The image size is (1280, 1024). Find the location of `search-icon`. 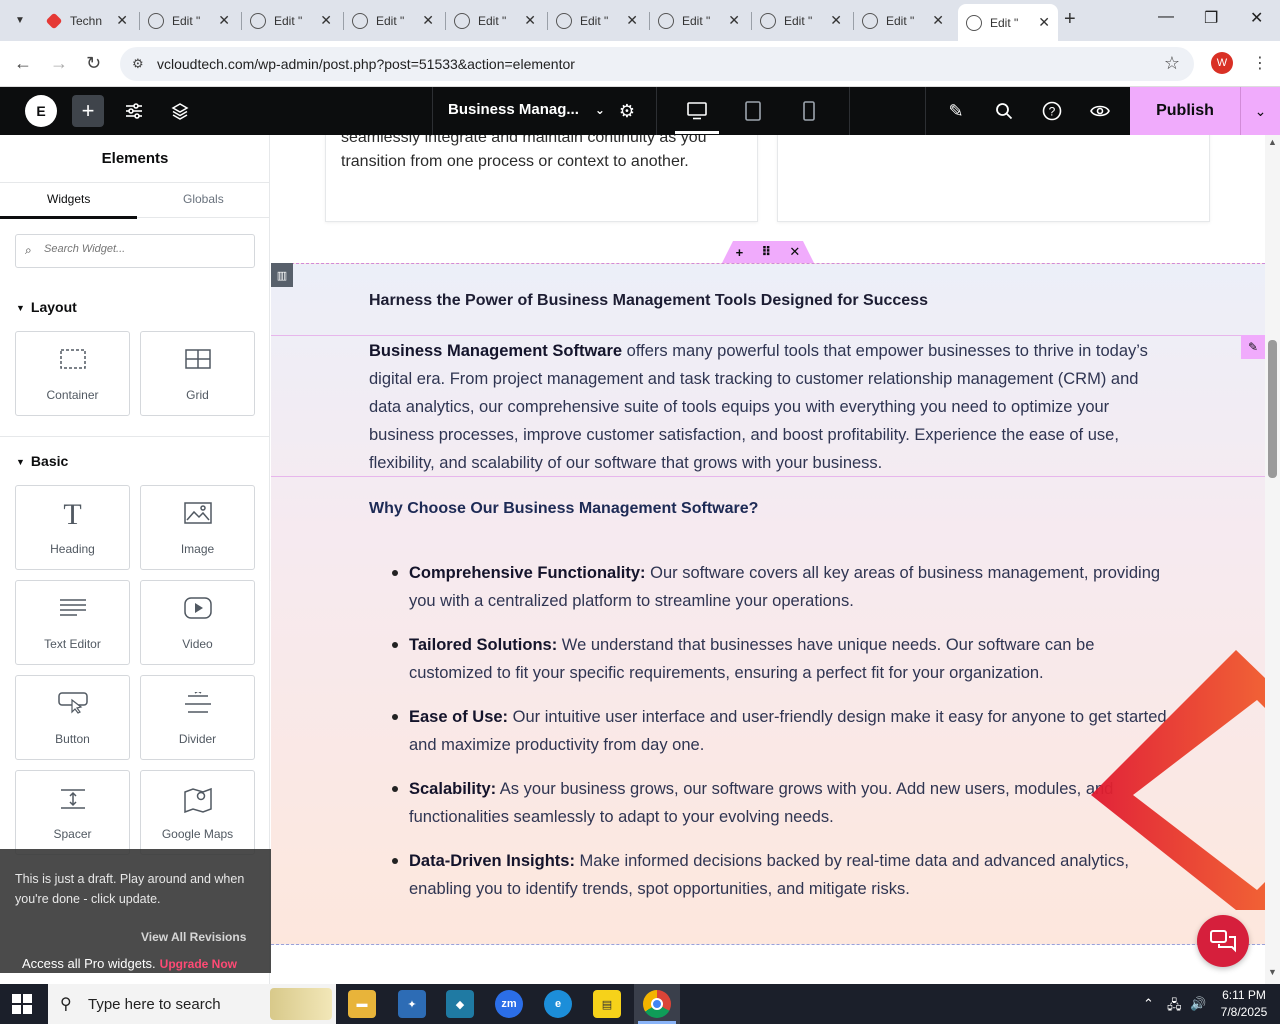

search-icon is located at coordinates (1004, 111).